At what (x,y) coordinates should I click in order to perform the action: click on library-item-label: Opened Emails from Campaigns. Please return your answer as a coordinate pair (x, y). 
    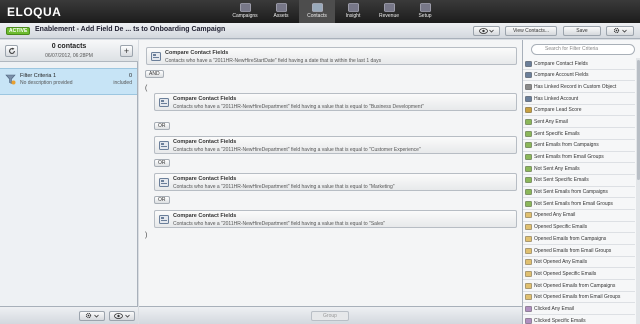
    Looking at the image, I should click on (570, 238).